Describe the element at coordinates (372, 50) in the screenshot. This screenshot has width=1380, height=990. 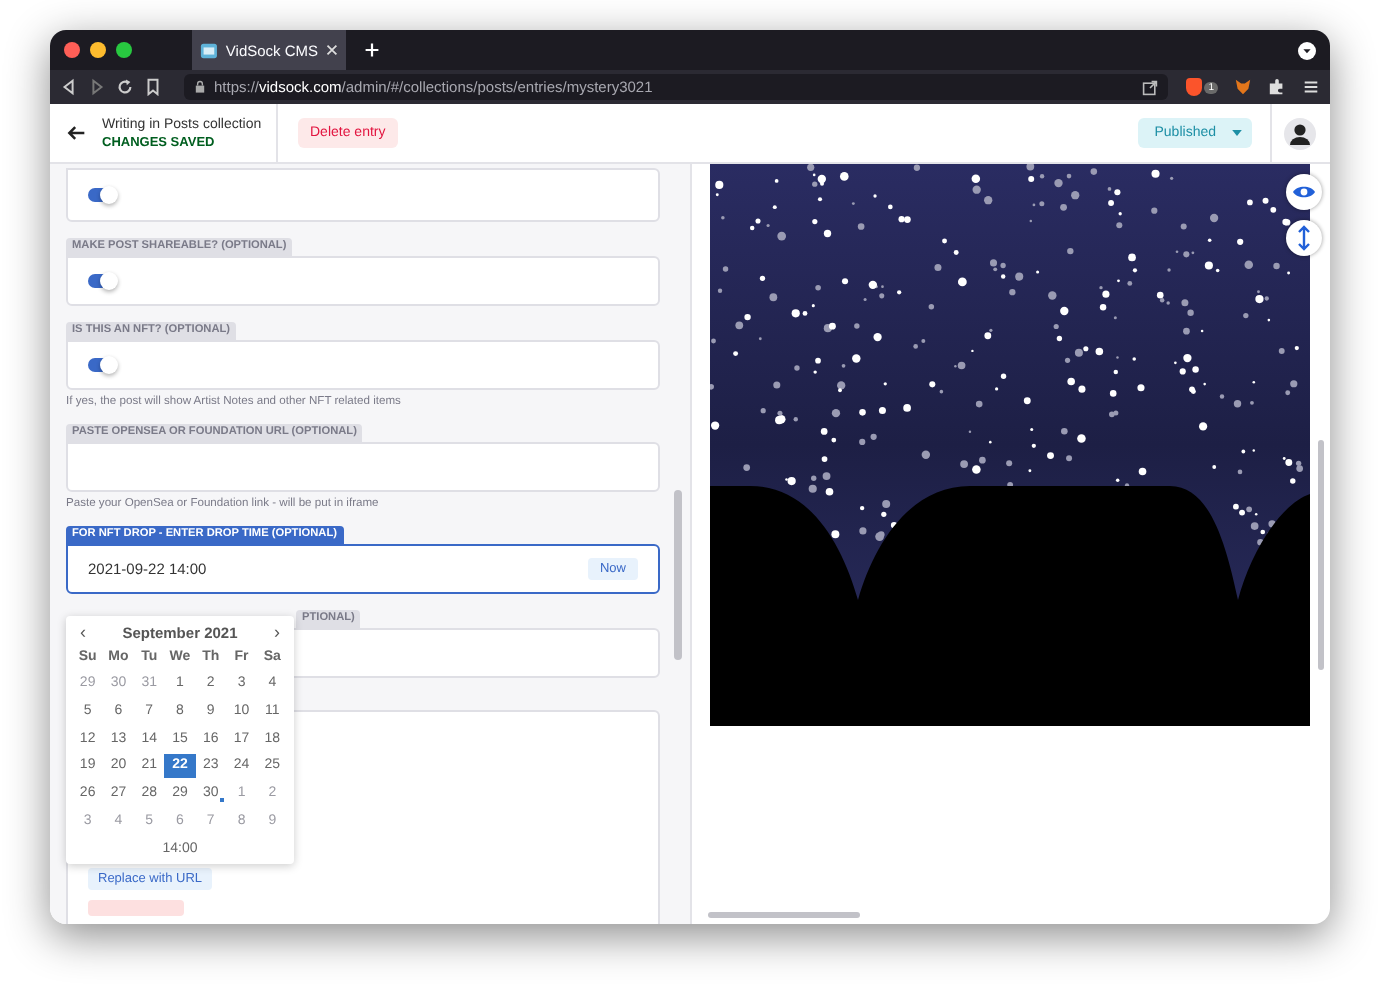
I see `new-tab-icon` at that location.